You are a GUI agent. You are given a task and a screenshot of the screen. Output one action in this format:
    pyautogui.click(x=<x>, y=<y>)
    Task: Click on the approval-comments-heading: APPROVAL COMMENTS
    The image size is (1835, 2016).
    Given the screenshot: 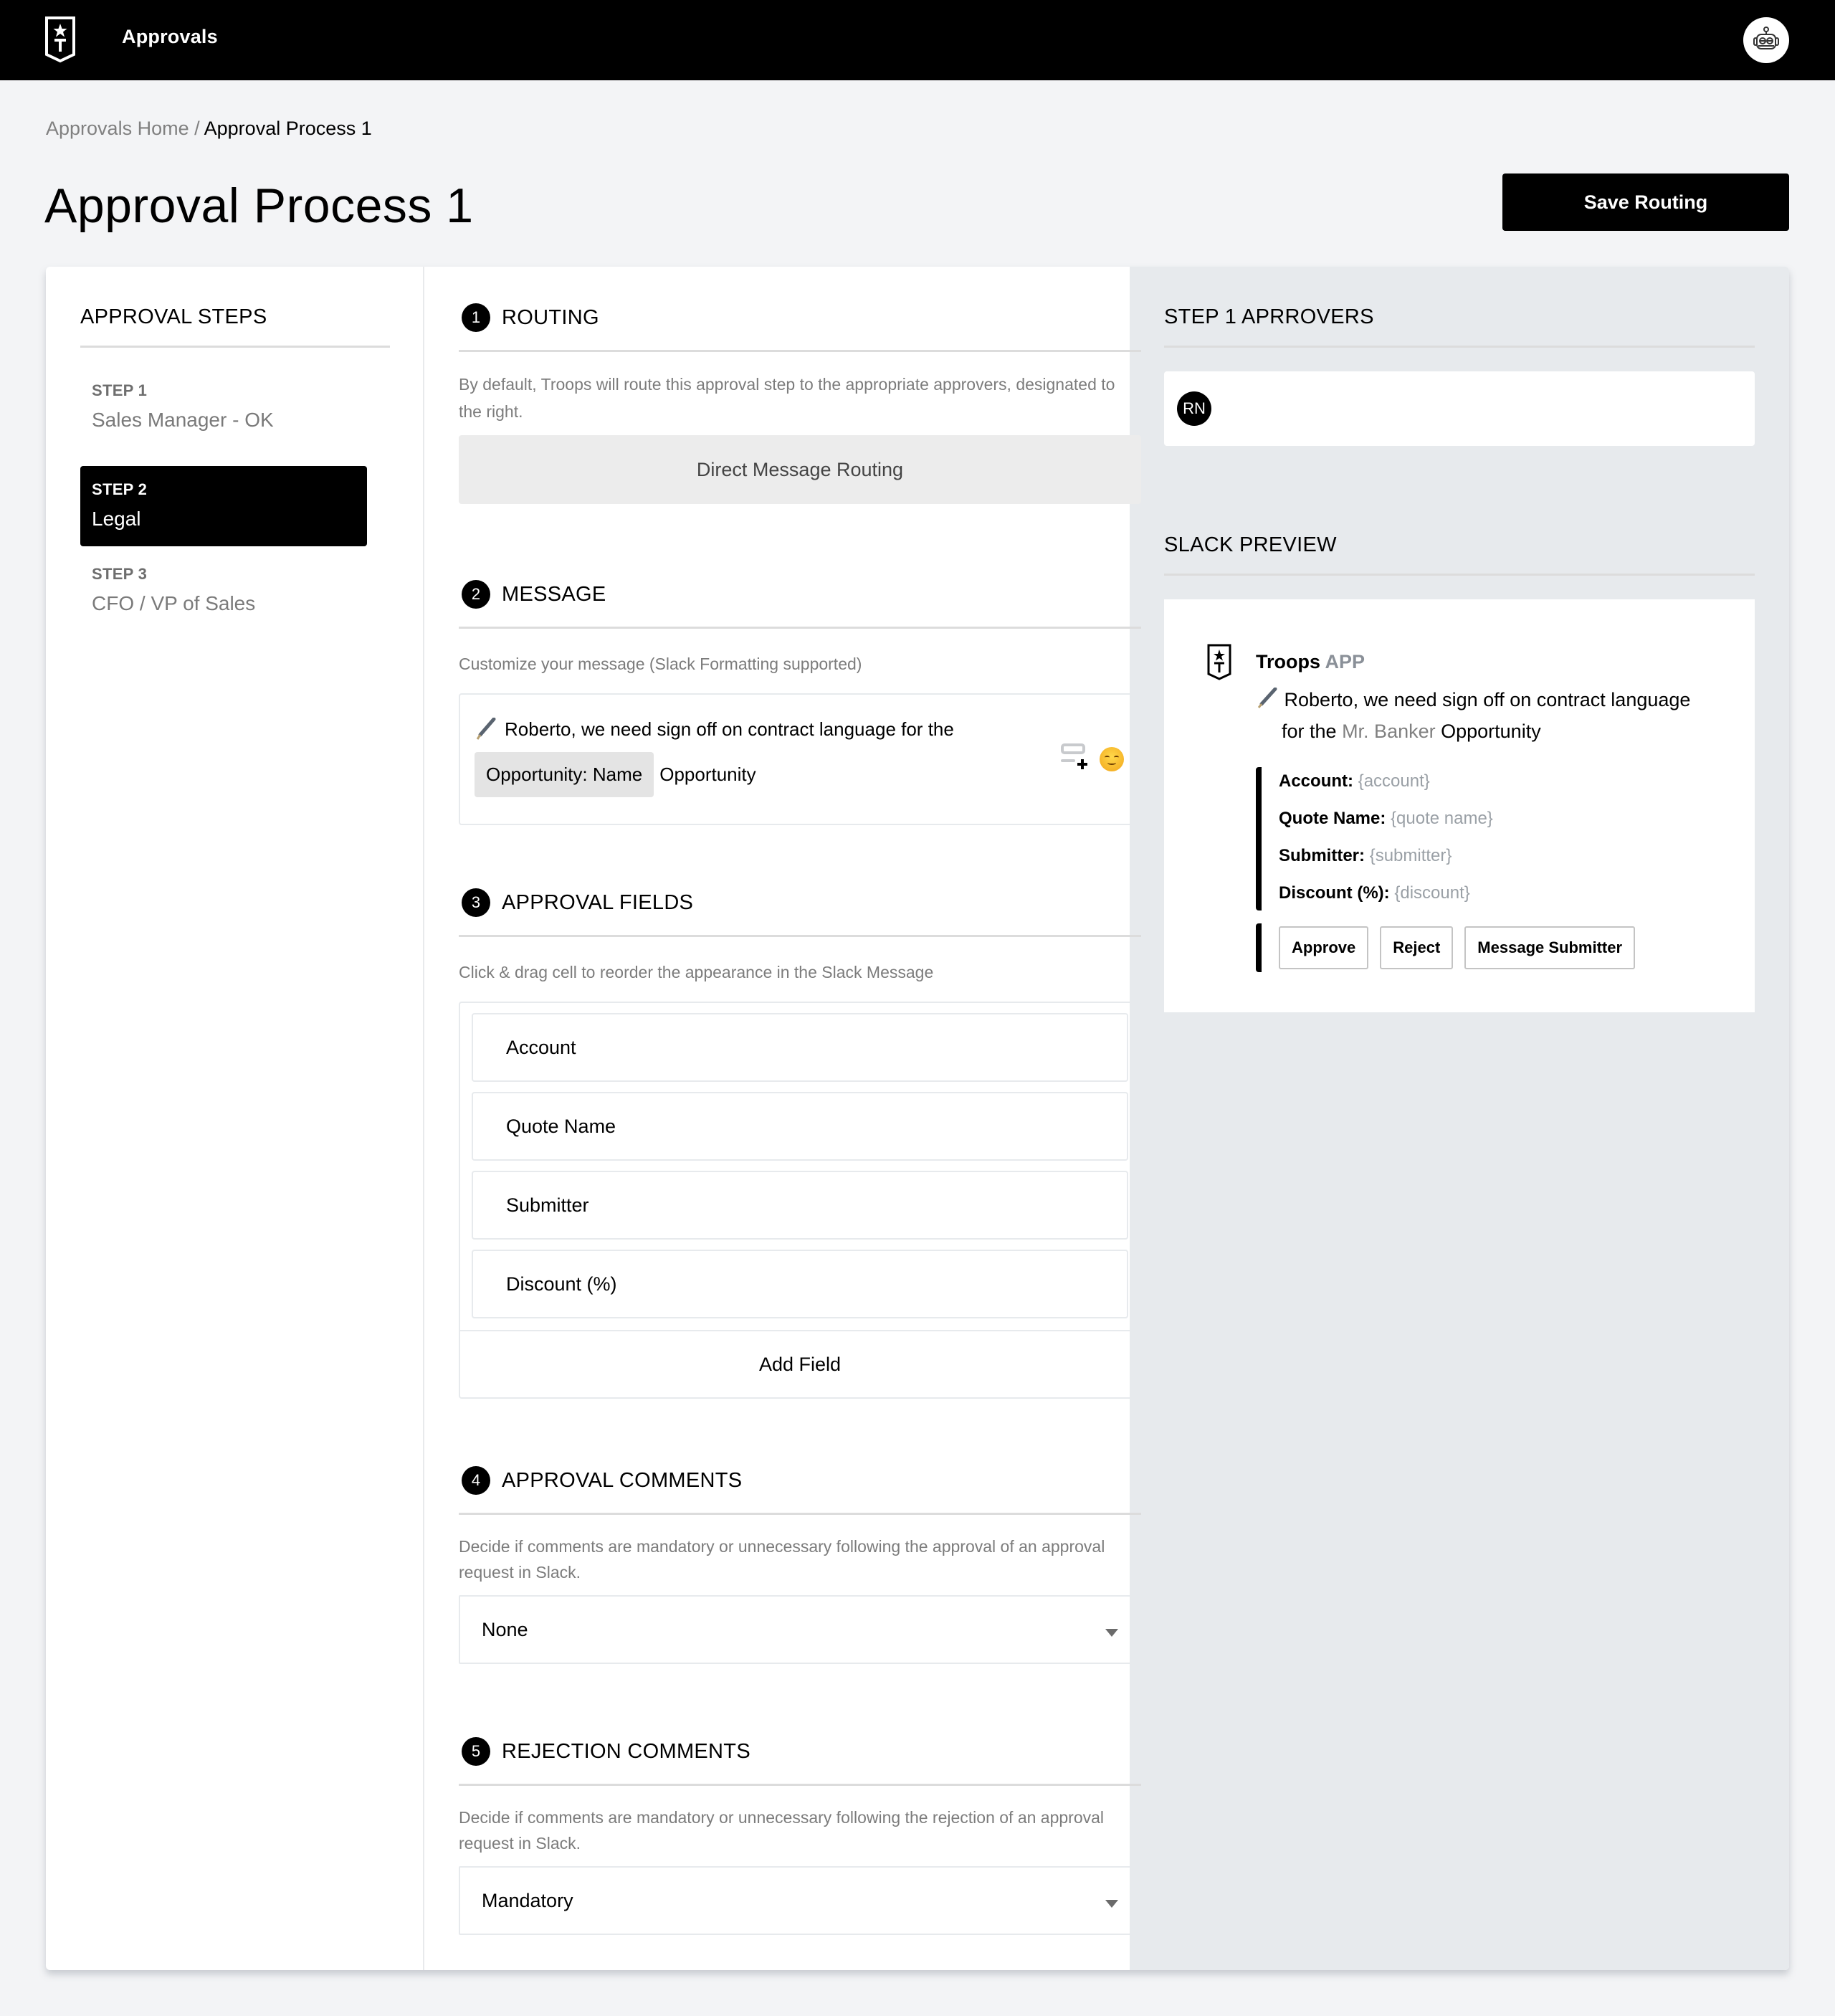 What is the action you would take?
    pyautogui.click(x=622, y=1480)
    